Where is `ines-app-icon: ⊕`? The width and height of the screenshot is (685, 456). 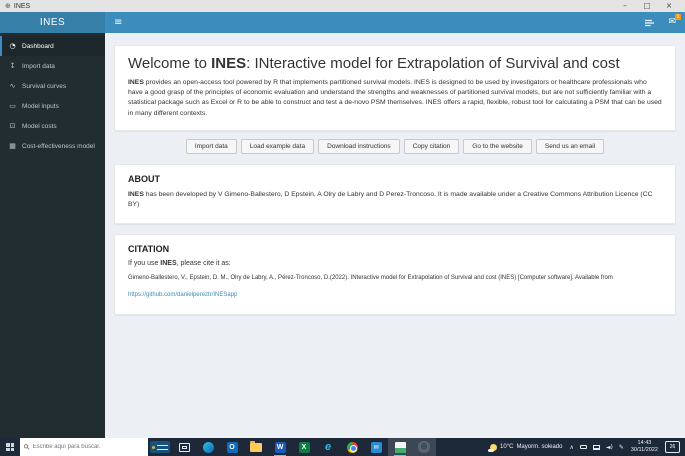 ines-app-icon: ⊕ is located at coordinates (424, 447).